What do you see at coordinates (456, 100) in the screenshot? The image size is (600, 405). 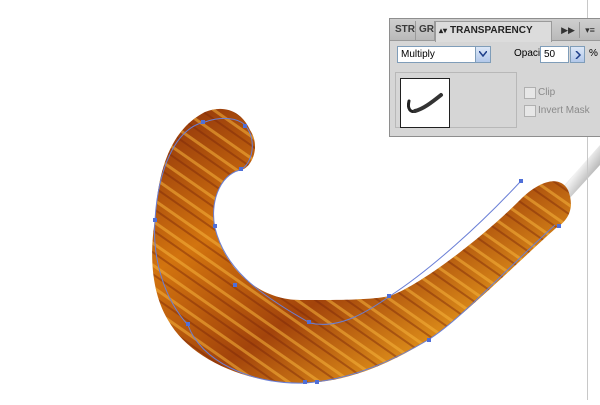 I see `thumbnail-area` at bounding box center [456, 100].